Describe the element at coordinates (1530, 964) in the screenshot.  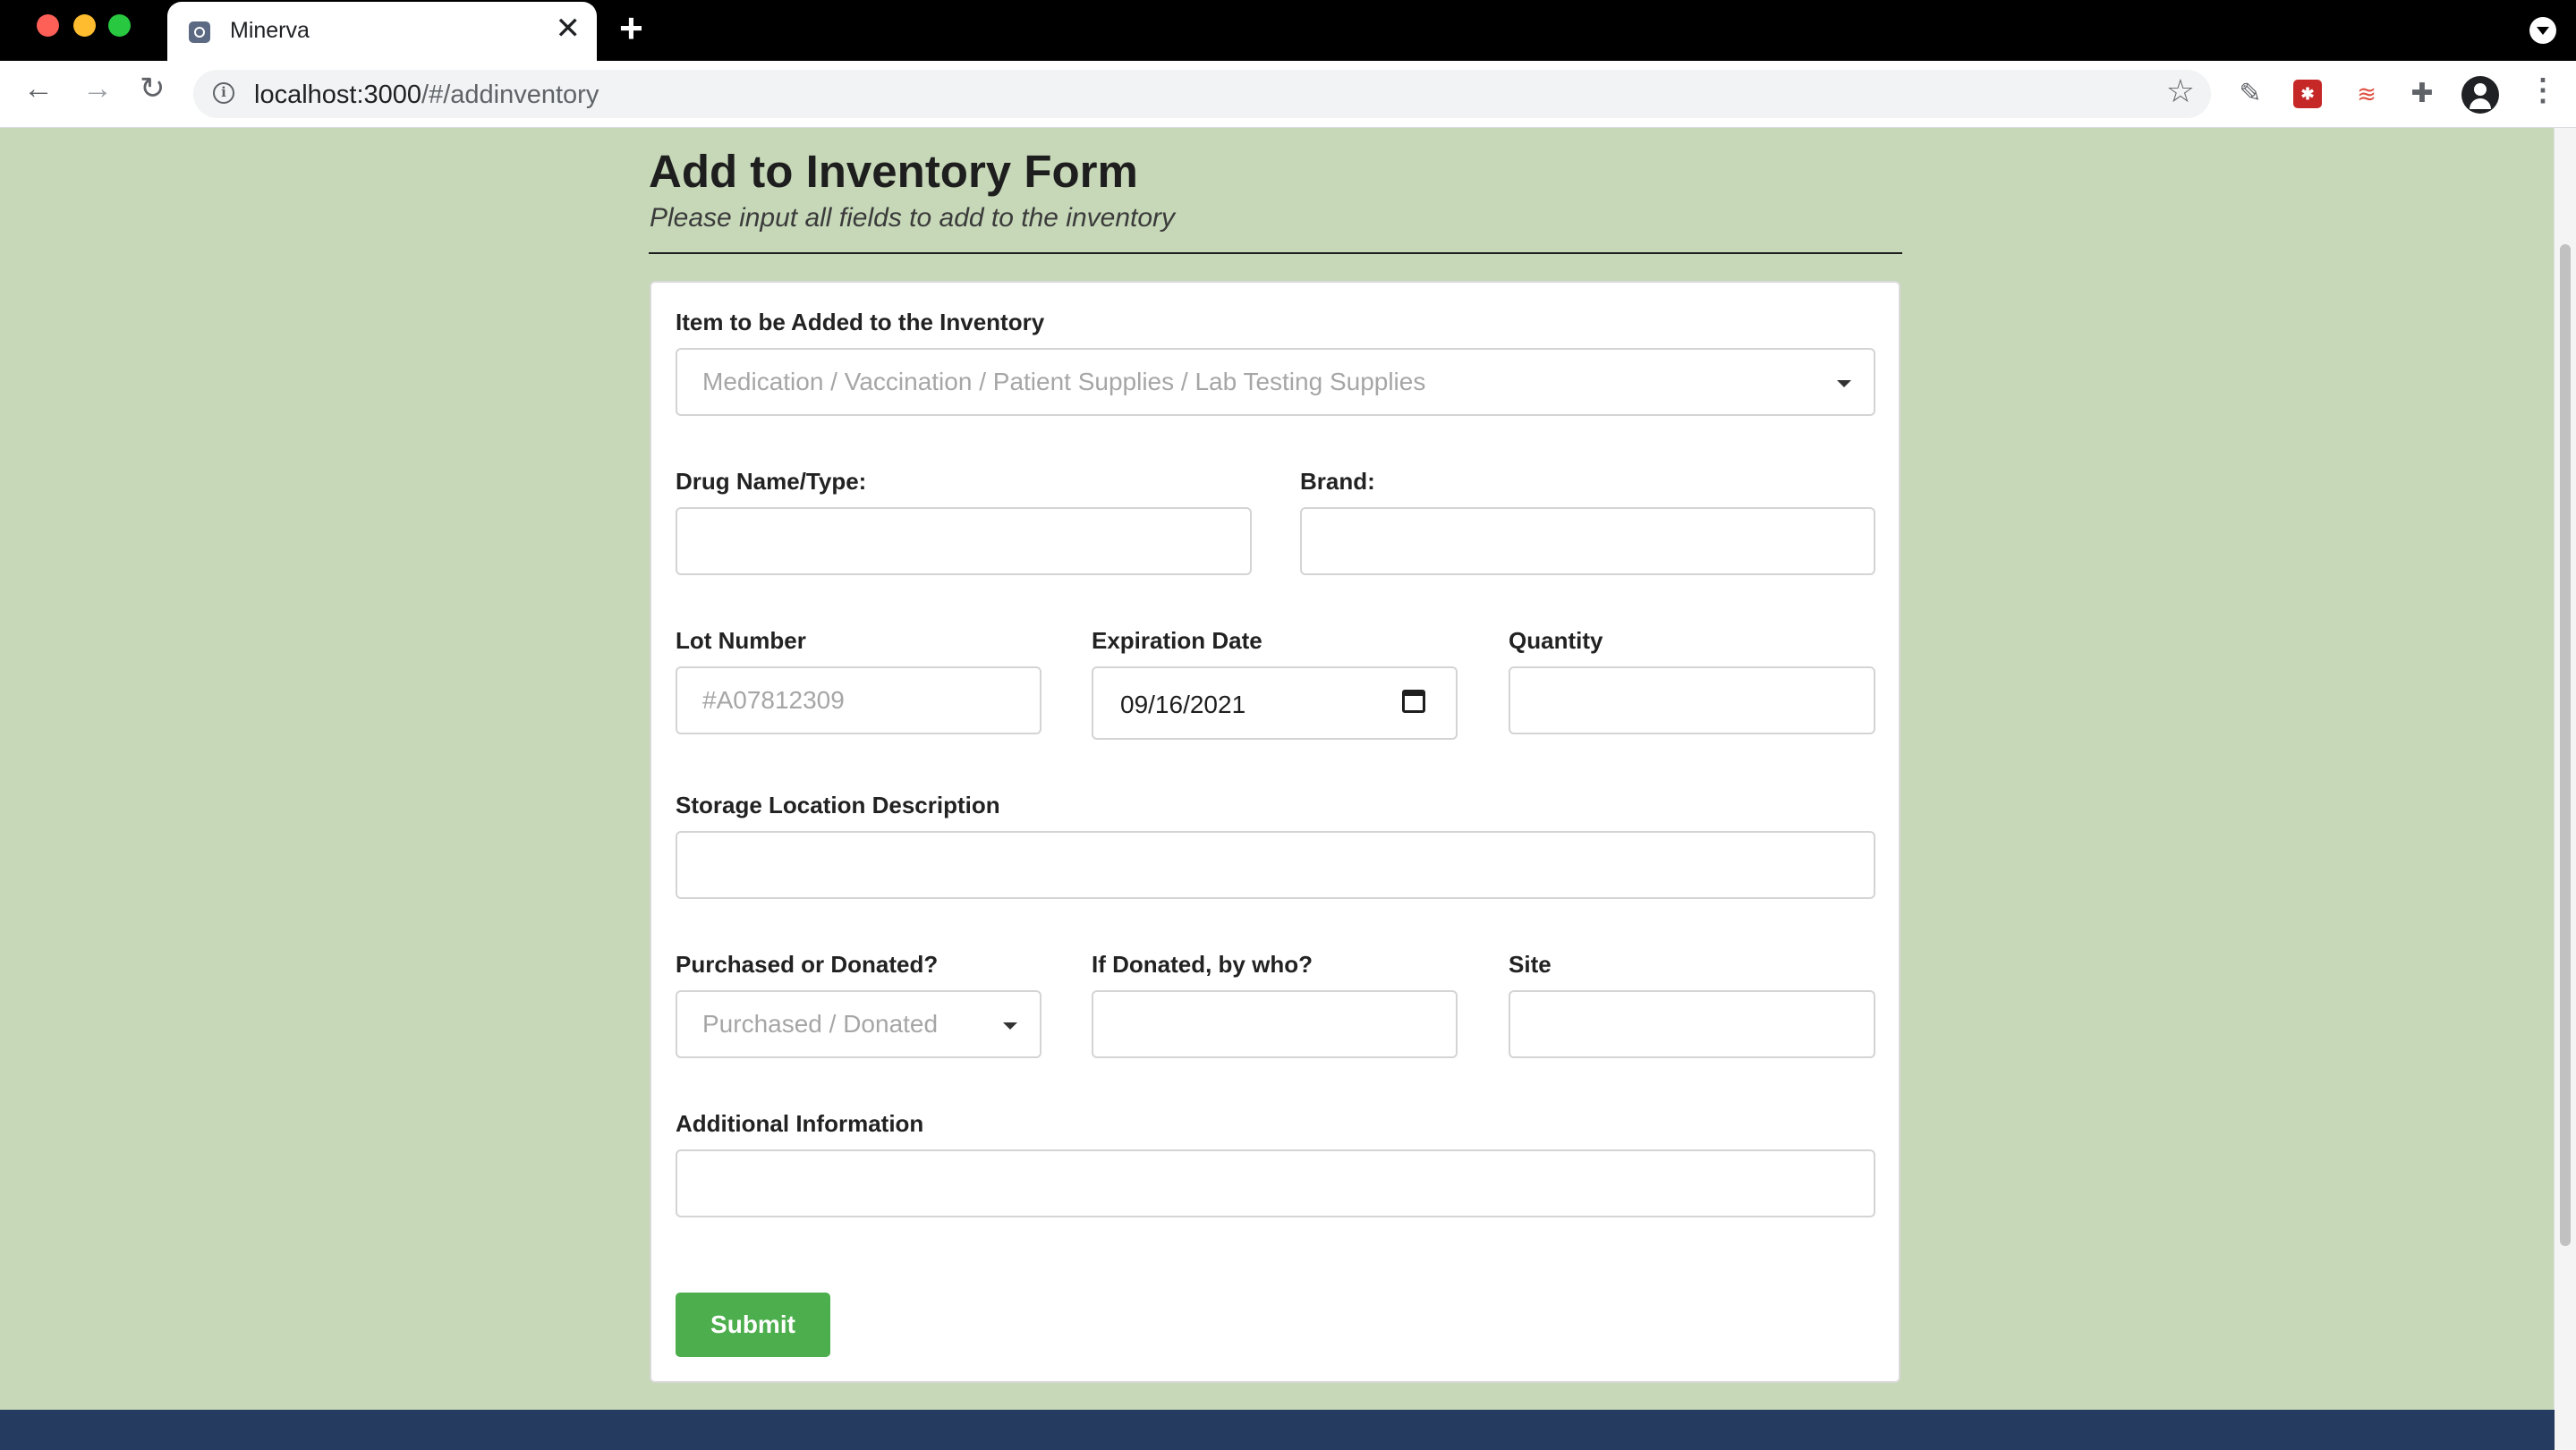
I see `site-label: Site` at that location.